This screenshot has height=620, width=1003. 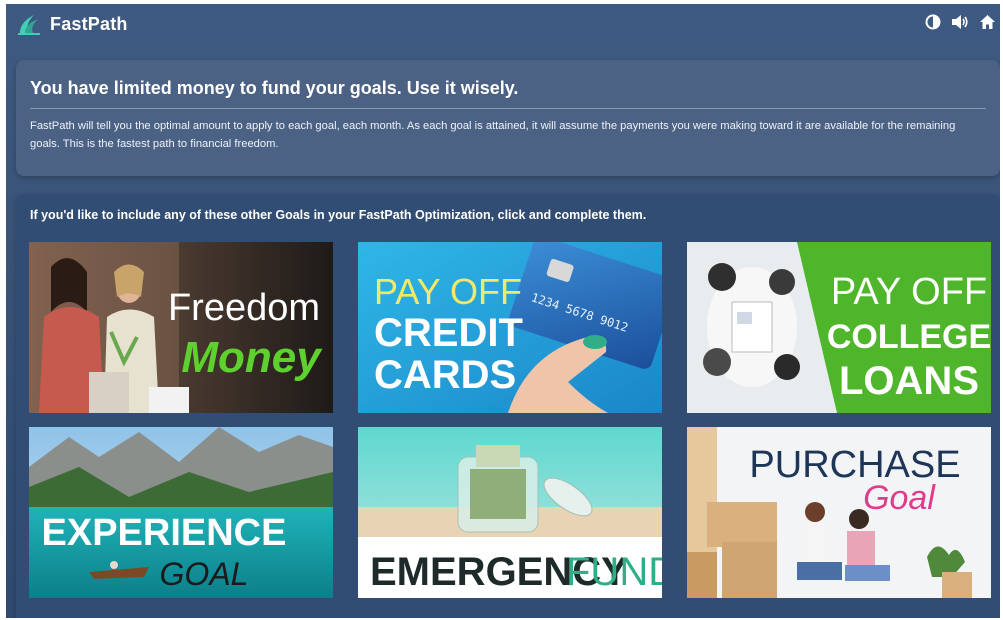 What do you see at coordinates (445, 375) in the screenshot?
I see `tile-2-line-3: CARDS` at bounding box center [445, 375].